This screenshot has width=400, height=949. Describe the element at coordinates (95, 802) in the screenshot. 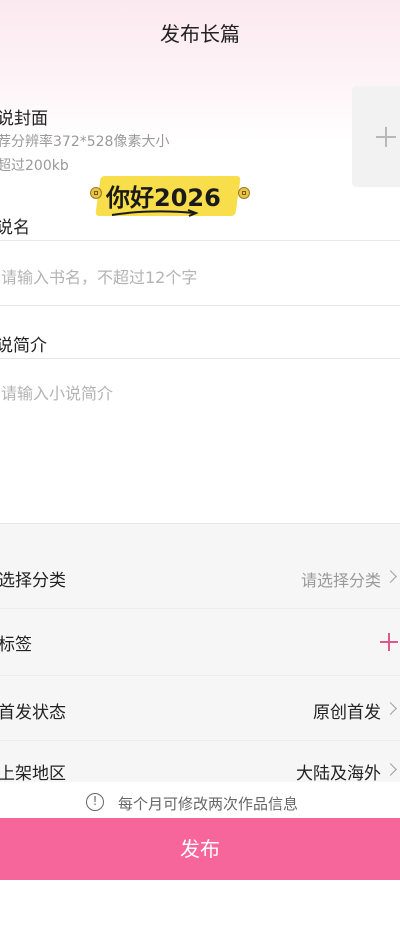

I see `info-icon: !` at that location.